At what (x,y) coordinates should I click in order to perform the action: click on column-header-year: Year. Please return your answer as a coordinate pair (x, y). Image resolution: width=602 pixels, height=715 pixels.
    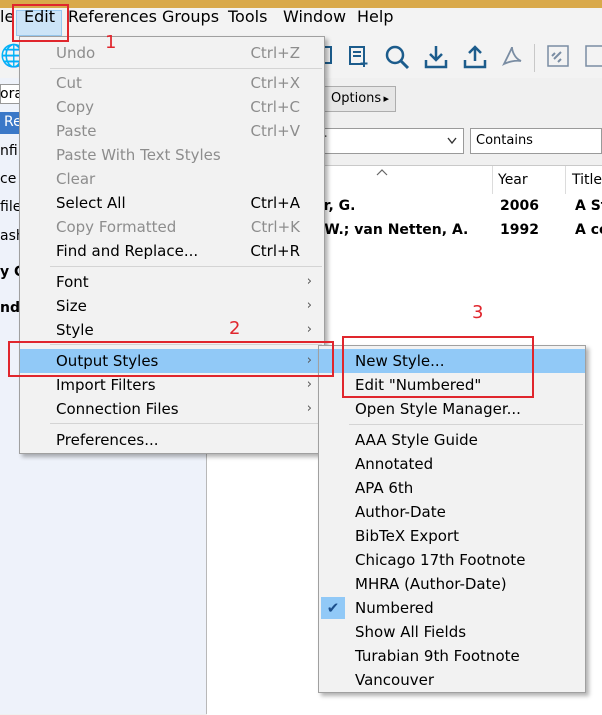
    Looking at the image, I should click on (513, 180).